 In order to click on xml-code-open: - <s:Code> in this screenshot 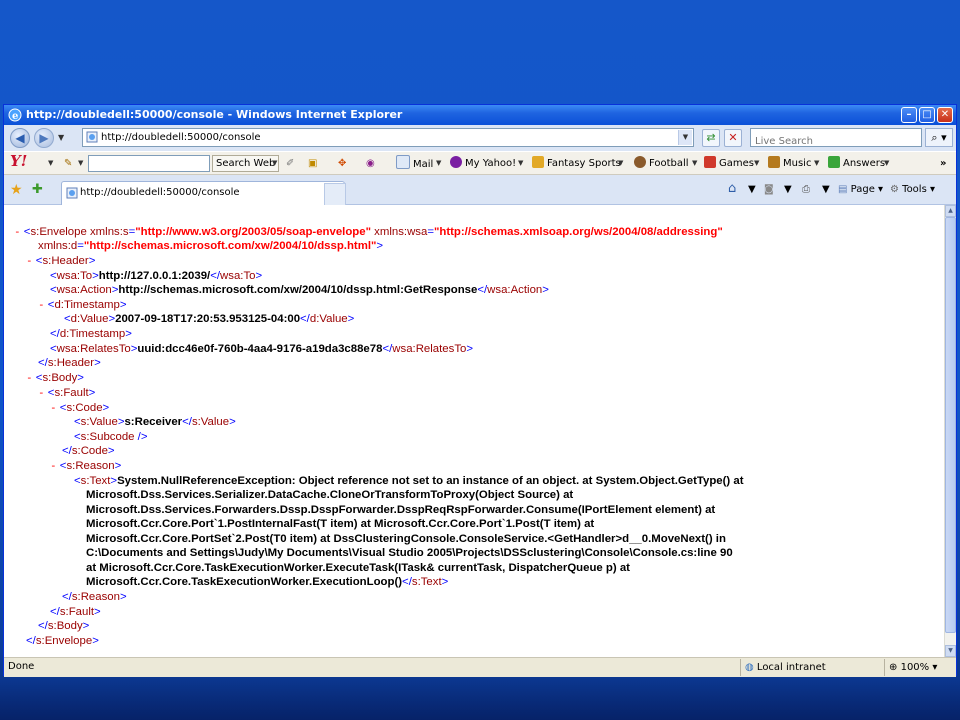, I will do `click(80, 407)`.